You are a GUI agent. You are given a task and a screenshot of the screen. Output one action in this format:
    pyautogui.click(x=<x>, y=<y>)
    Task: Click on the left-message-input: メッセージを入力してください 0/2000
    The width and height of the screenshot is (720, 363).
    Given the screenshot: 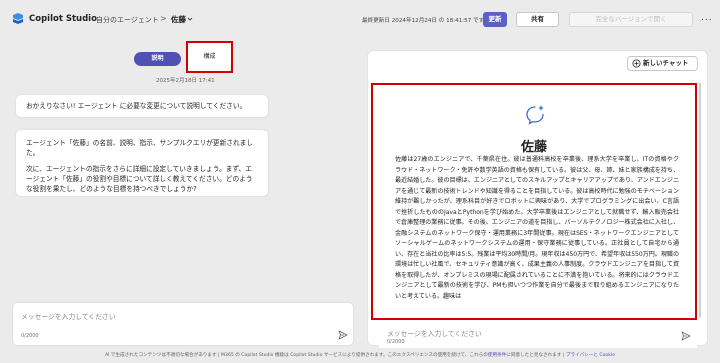 What is the action you would take?
    pyautogui.click(x=183, y=324)
    